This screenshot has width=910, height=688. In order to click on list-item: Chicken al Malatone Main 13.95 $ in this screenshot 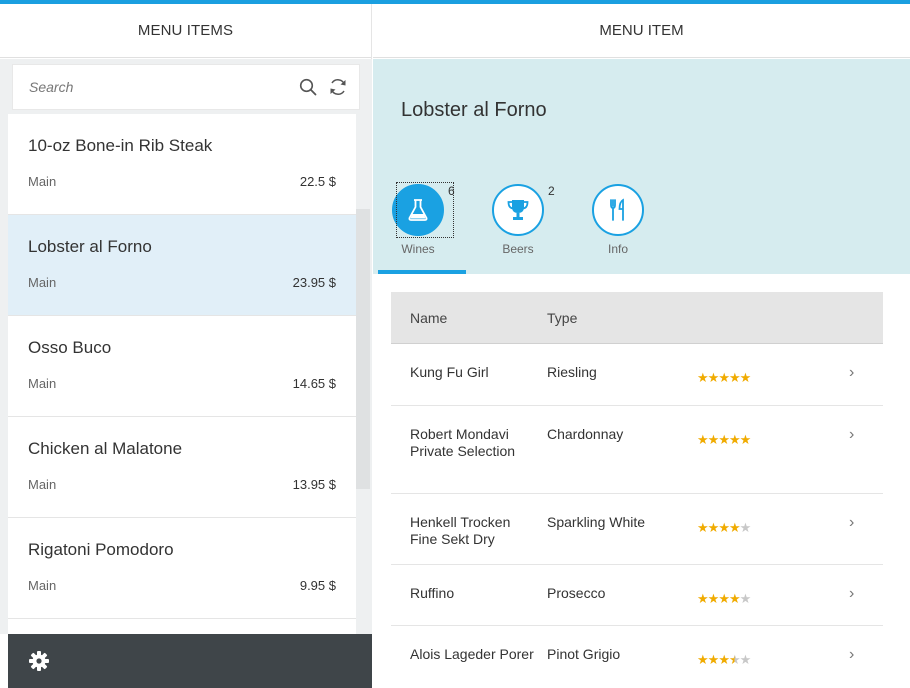, I will do `click(182, 467)`.